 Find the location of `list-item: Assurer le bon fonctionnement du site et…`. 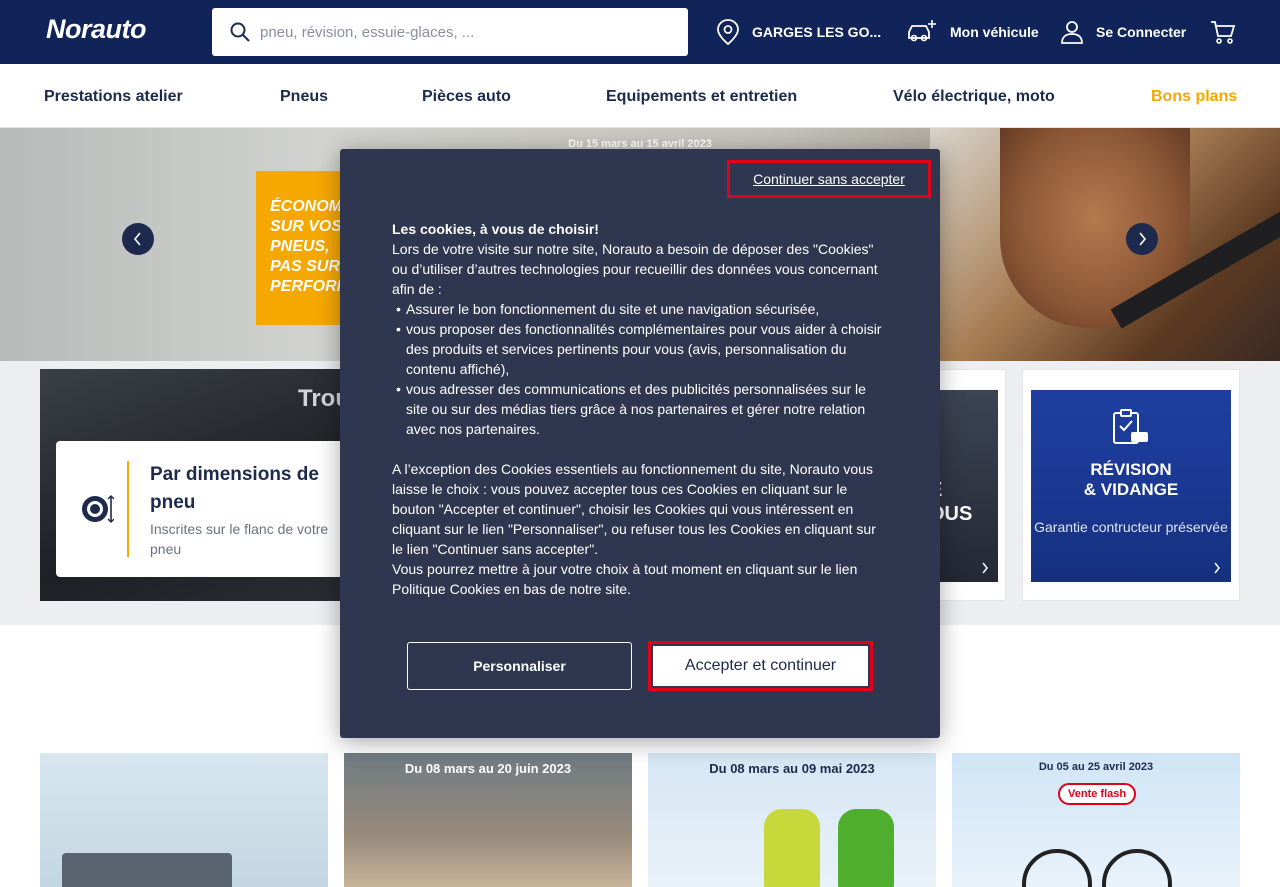

list-item: Assurer le bon fonctionnement du site et… is located at coordinates (637, 309).